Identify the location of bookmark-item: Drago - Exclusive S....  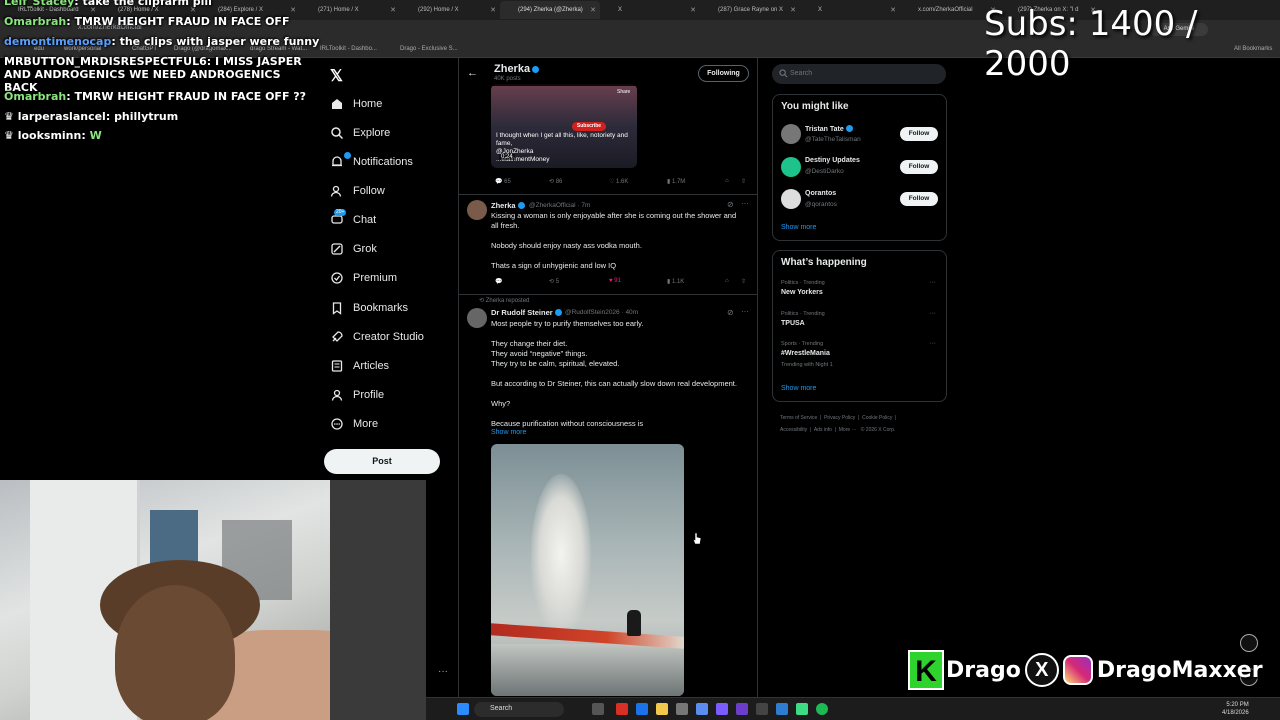
(429, 49).